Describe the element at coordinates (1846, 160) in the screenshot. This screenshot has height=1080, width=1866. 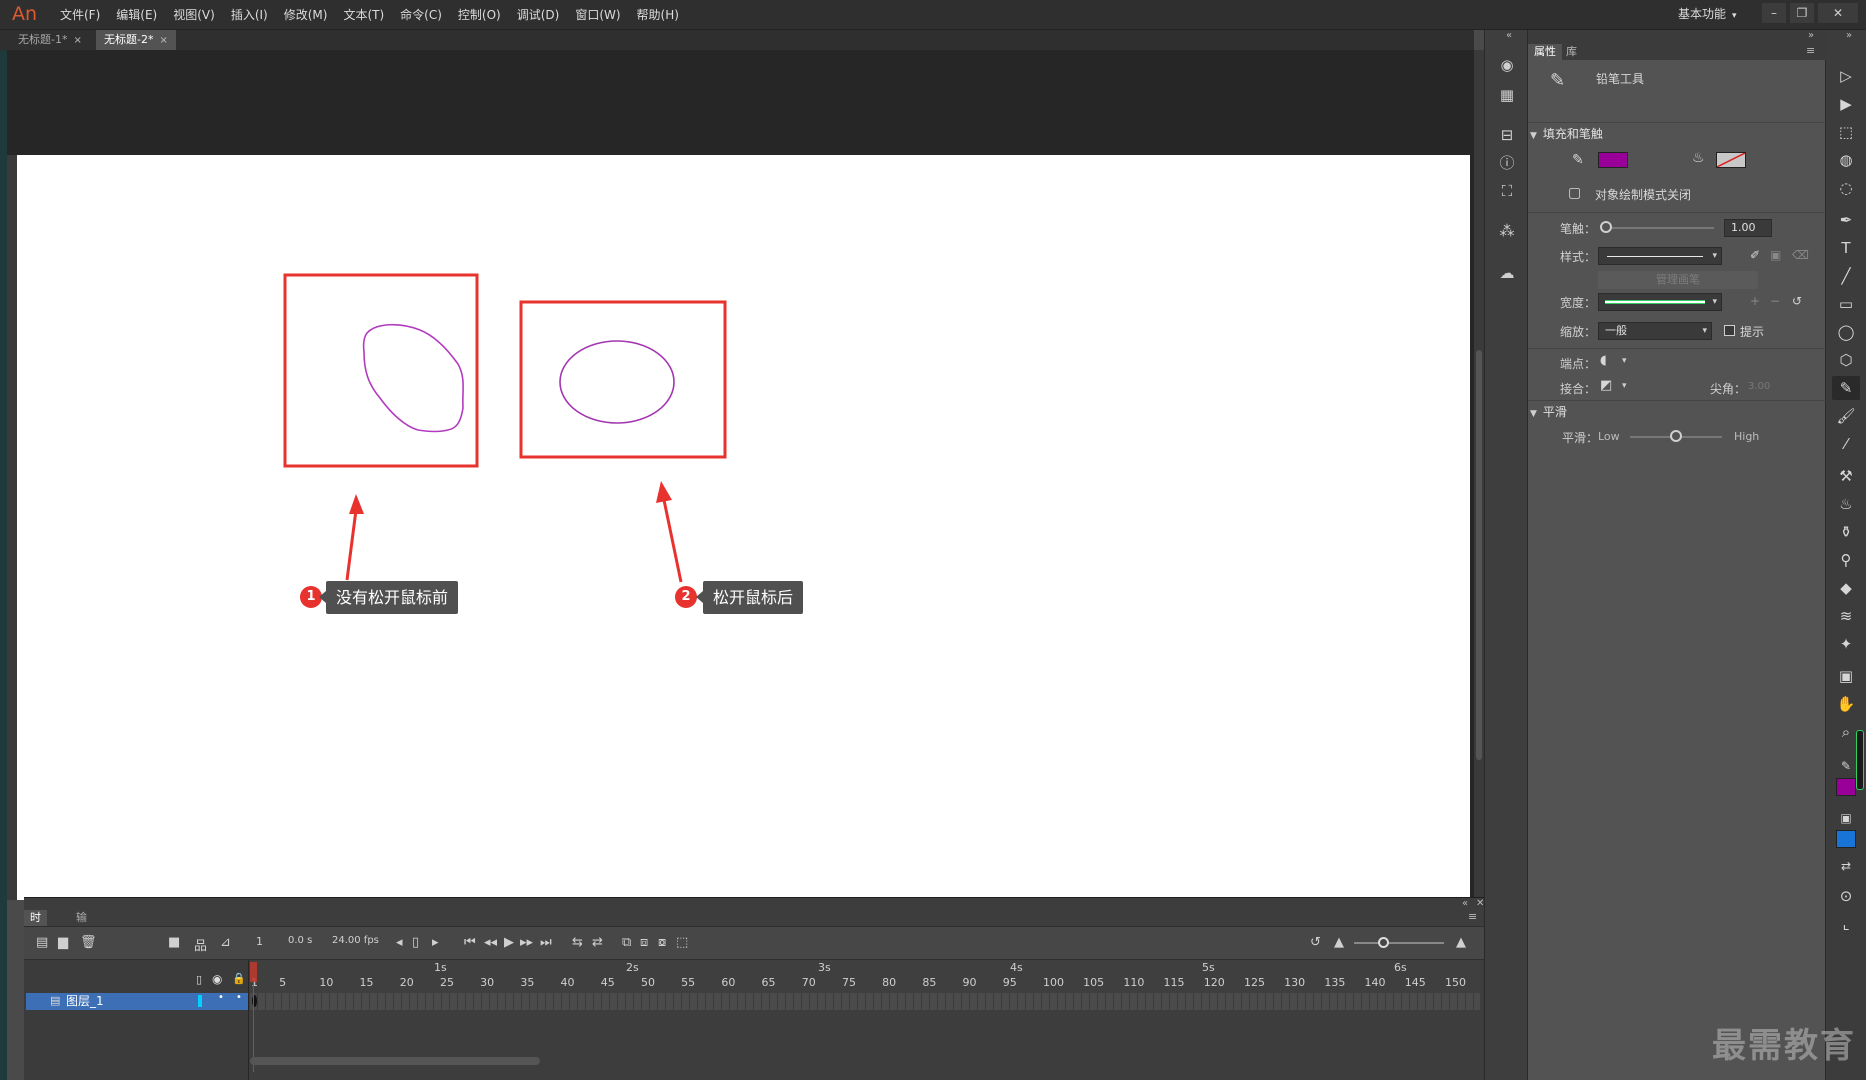
I see `3d-rotation-tool-icon: ◍` at that location.